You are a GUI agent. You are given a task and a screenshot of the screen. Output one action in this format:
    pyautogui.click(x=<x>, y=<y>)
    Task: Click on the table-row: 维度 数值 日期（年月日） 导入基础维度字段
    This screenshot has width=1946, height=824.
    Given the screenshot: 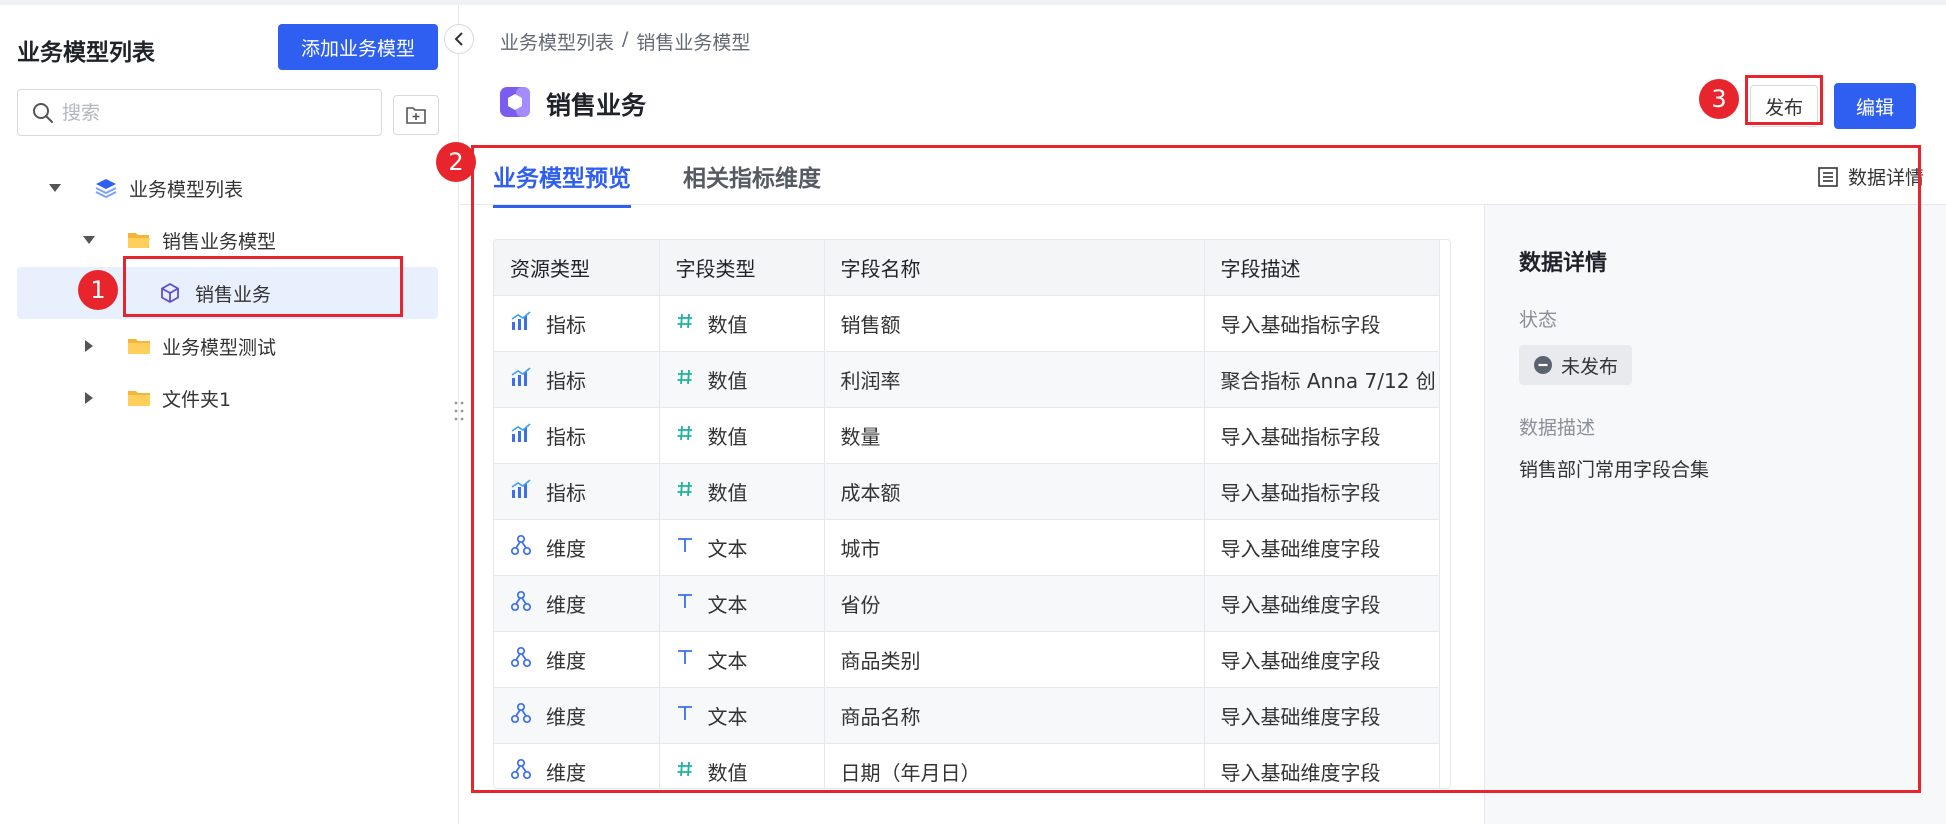 What is the action you would take?
    pyautogui.click(x=967, y=765)
    